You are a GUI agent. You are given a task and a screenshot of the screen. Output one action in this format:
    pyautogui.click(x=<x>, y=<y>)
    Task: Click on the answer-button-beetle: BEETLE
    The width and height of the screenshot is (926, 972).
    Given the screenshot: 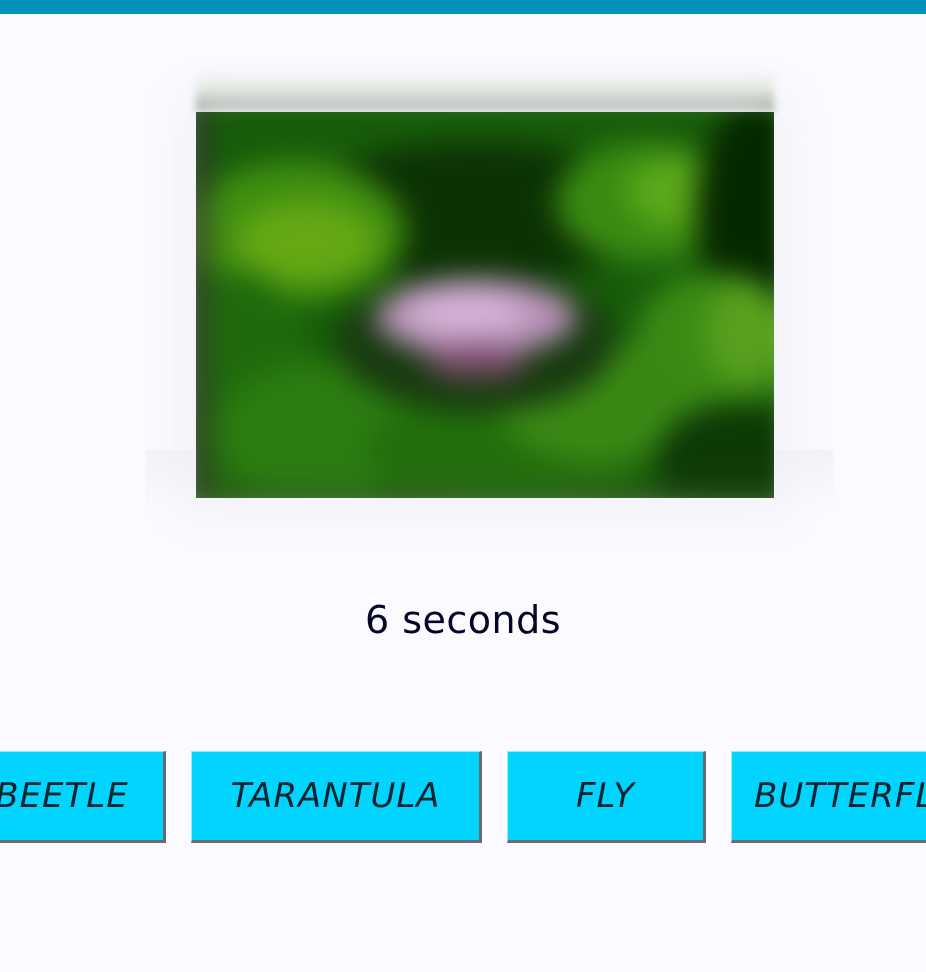 What is the action you would take?
    pyautogui.click(x=83, y=797)
    